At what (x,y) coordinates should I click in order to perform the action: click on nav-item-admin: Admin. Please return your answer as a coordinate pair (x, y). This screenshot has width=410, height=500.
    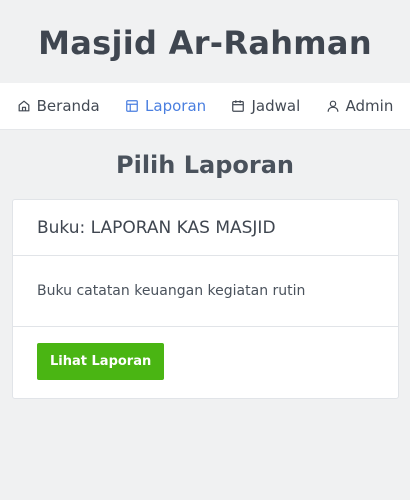
    Looking at the image, I should click on (360, 106).